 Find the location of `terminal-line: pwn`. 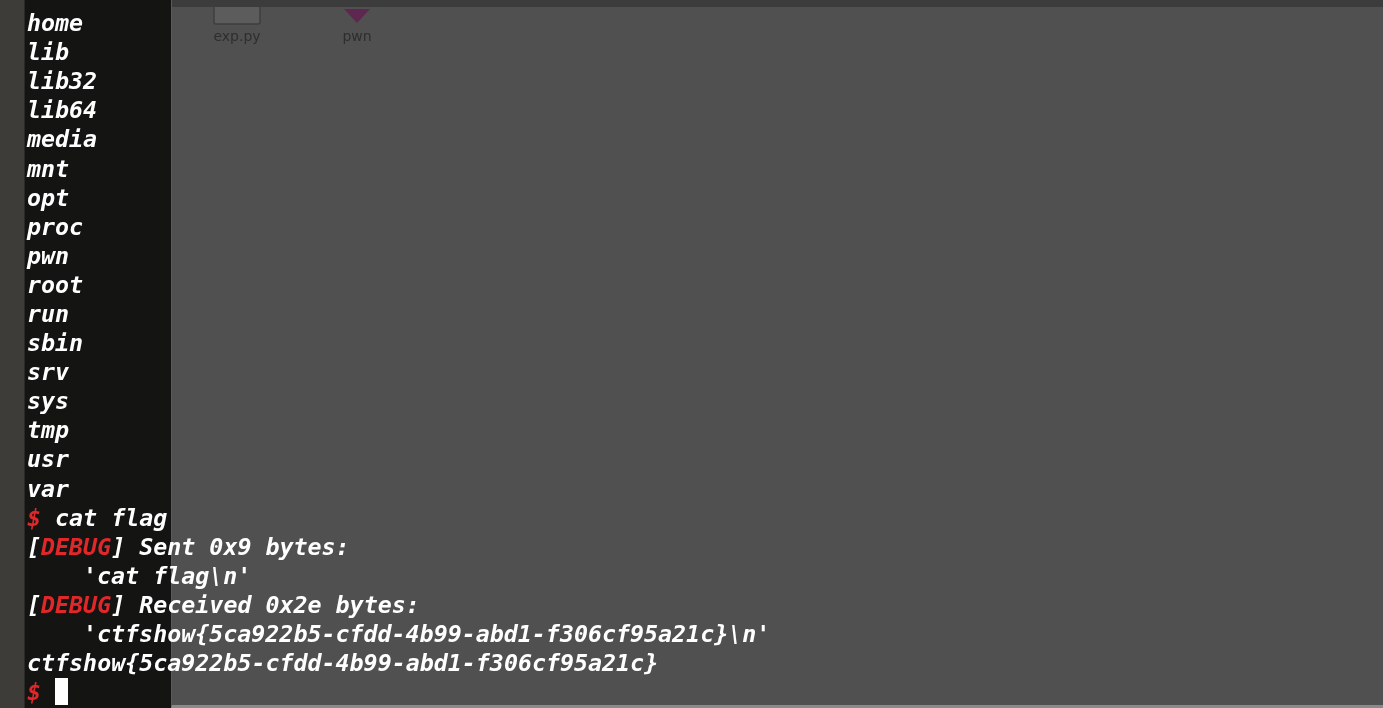

terminal-line: pwn is located at coordinates (48, 255).